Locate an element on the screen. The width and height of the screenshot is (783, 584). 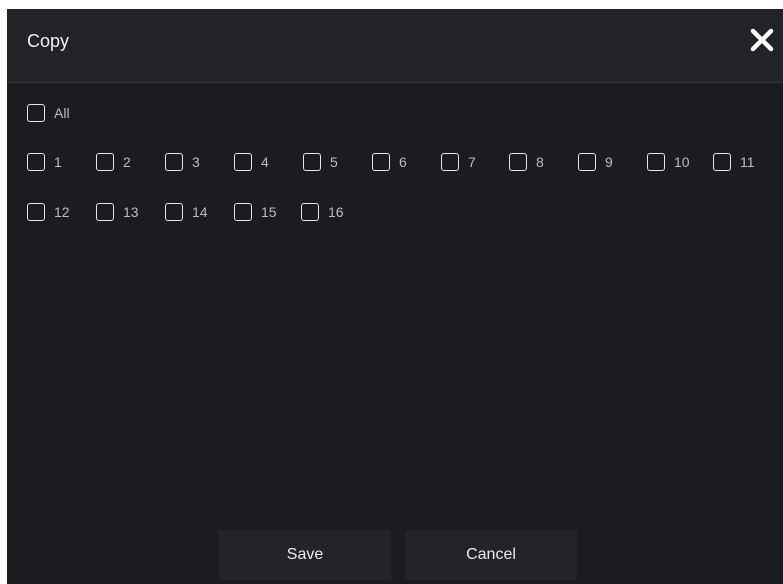
channel-label: 15 is located at coordinates (269, 212).